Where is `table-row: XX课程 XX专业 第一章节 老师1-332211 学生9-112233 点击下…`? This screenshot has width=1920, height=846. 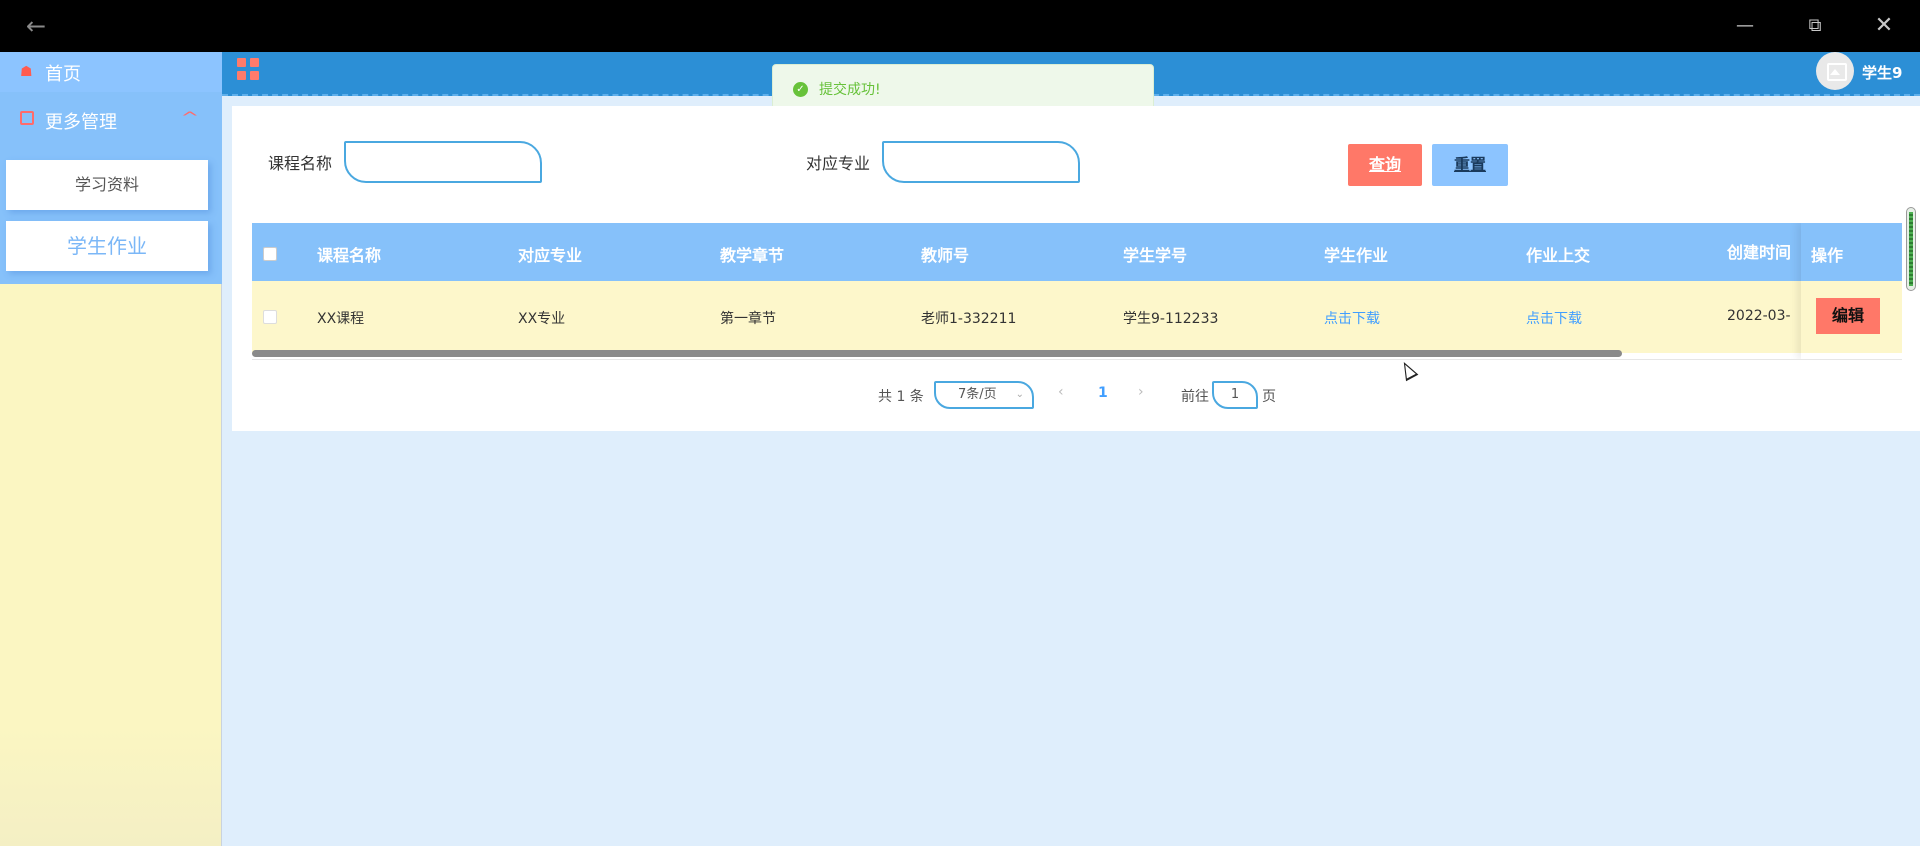
table-row: XX课程 XX专业 第一章节 老师1-332211 学生9-112233 点击下… is located at coordinates (1077, 317).